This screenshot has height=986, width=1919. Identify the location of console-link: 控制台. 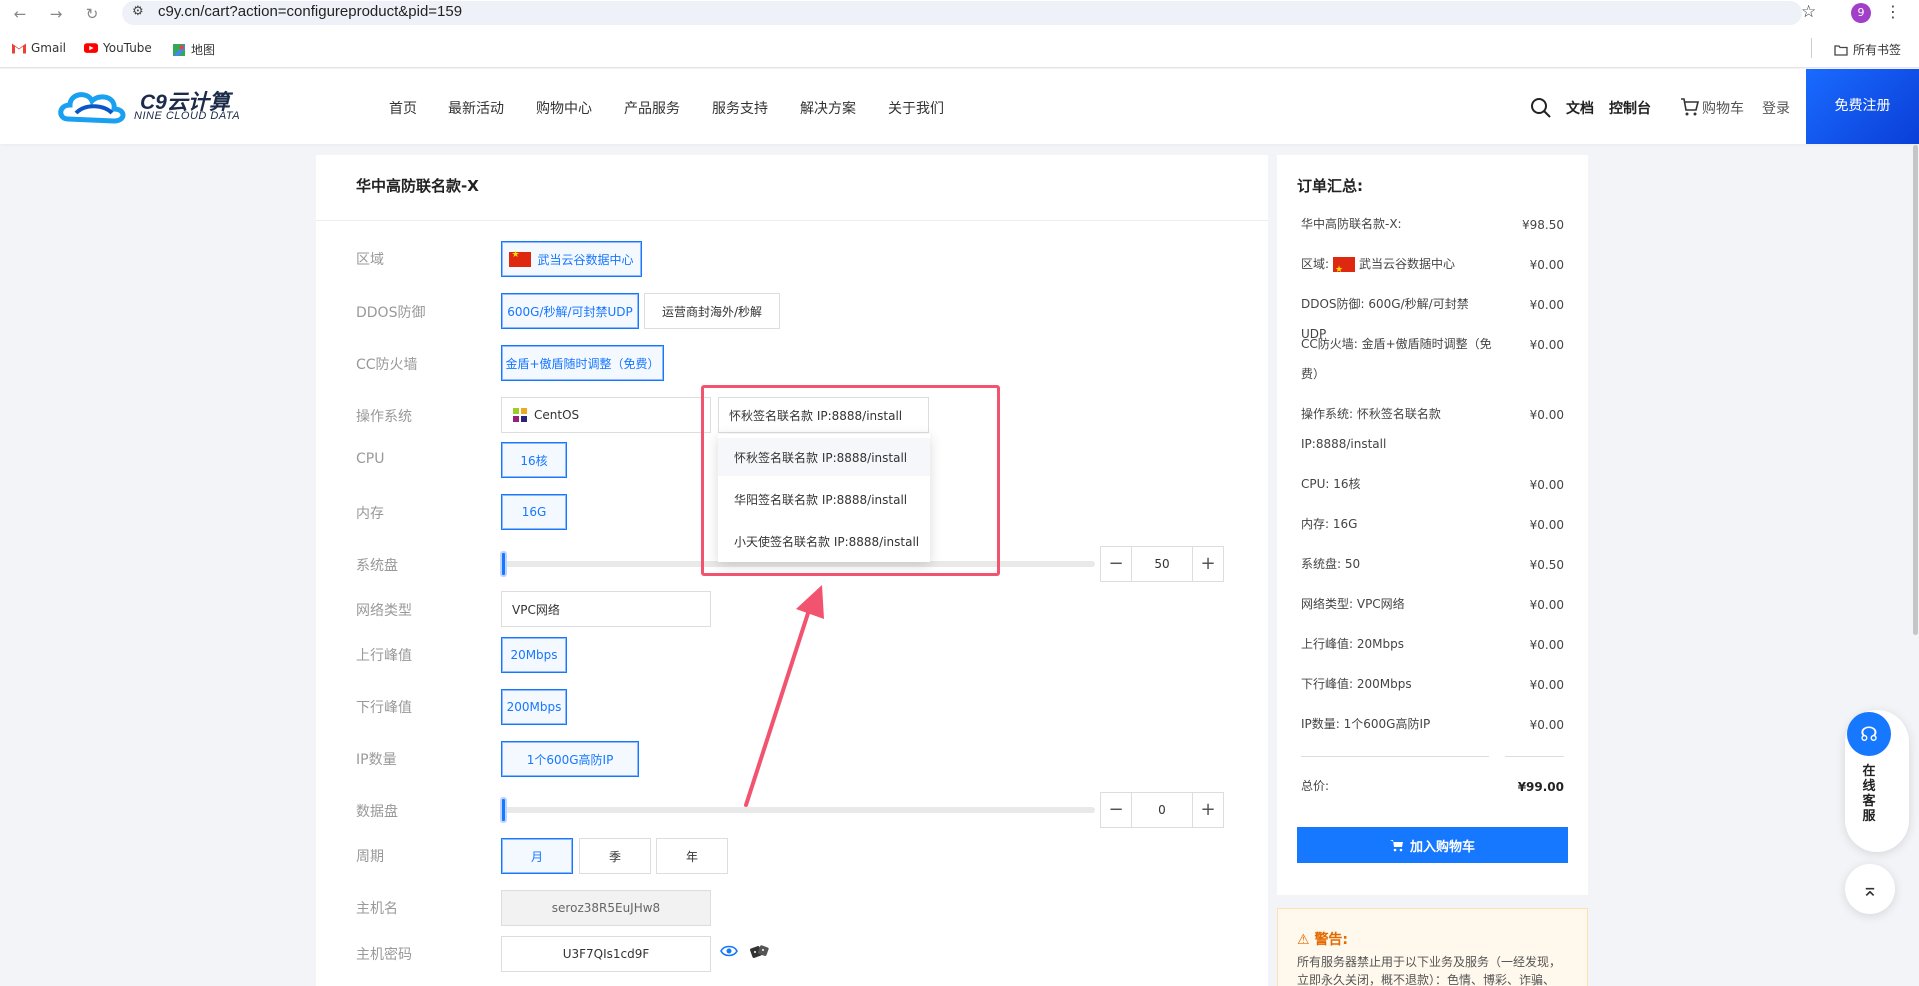
(1630, 108).